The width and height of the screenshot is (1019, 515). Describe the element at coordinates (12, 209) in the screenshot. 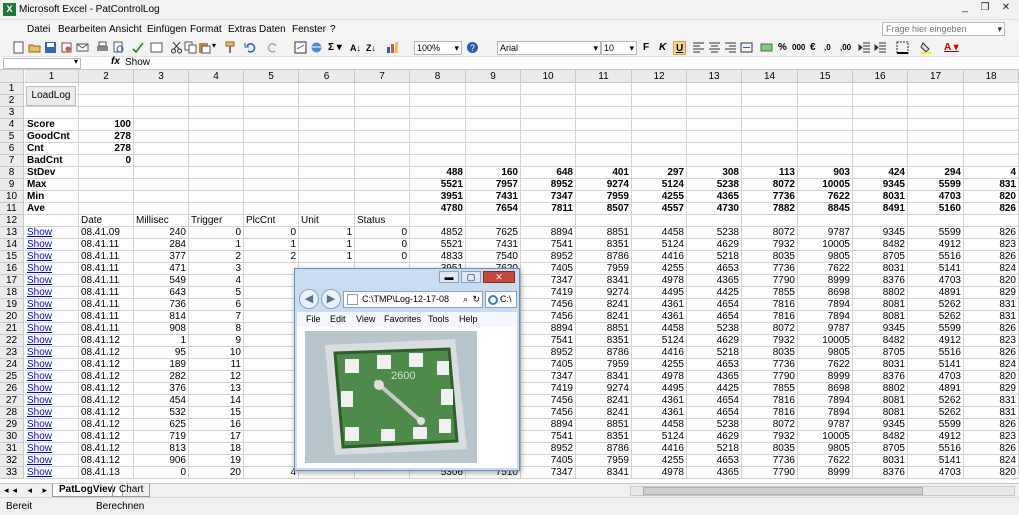

I see `row-header: 11` at that location.